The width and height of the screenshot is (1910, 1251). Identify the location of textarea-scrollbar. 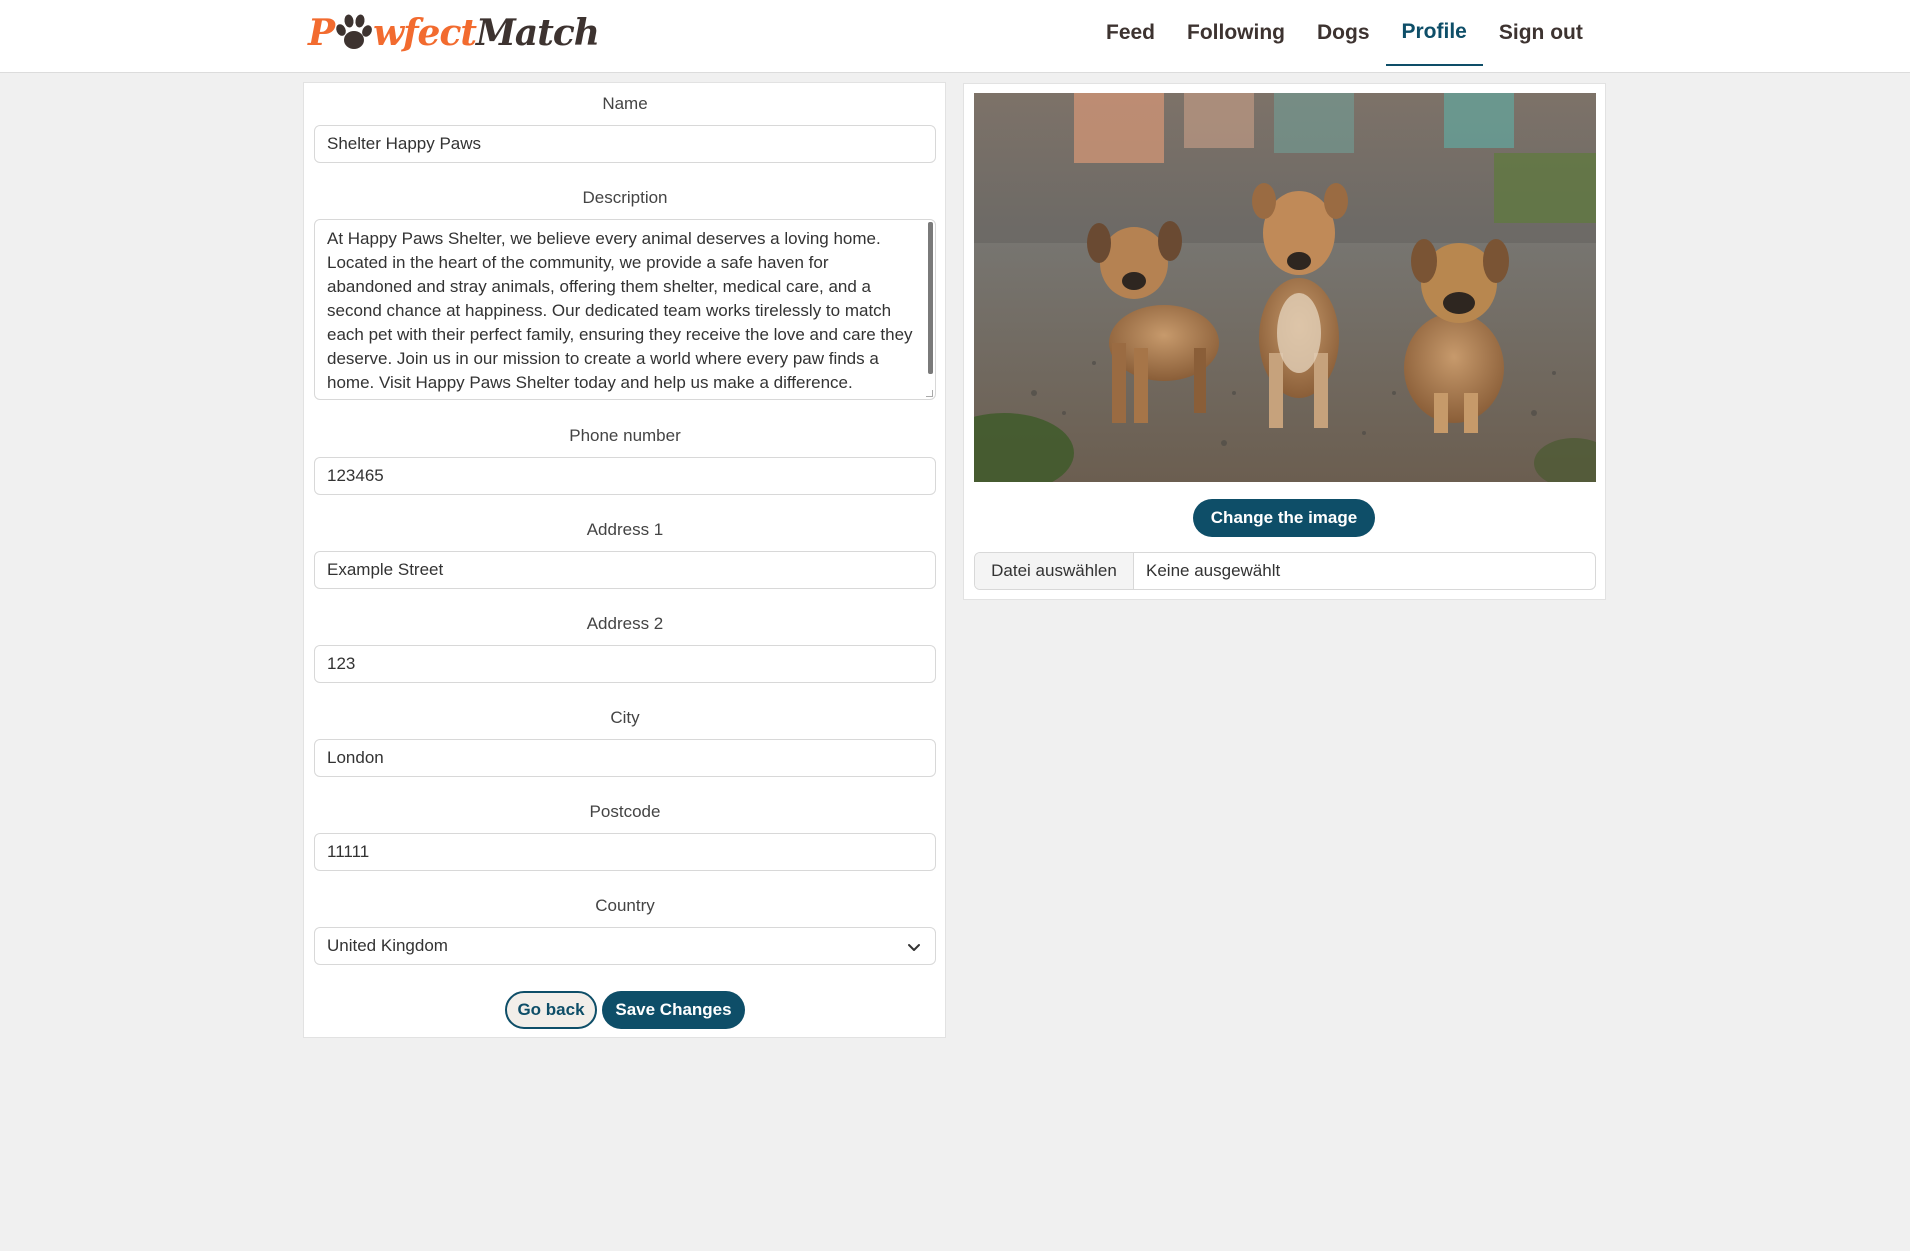
(930, 298).